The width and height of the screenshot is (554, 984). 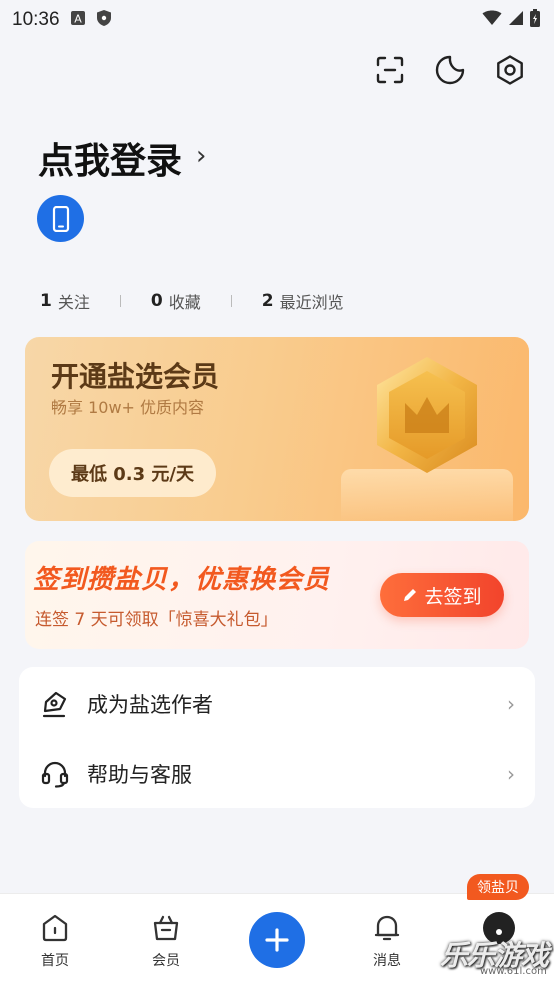 What do you see at coordinates (128, 407) in the screenshot?
I see `vip-subtitle: 畅享 10w+ 优质内容` at bounding box center [128, 407].